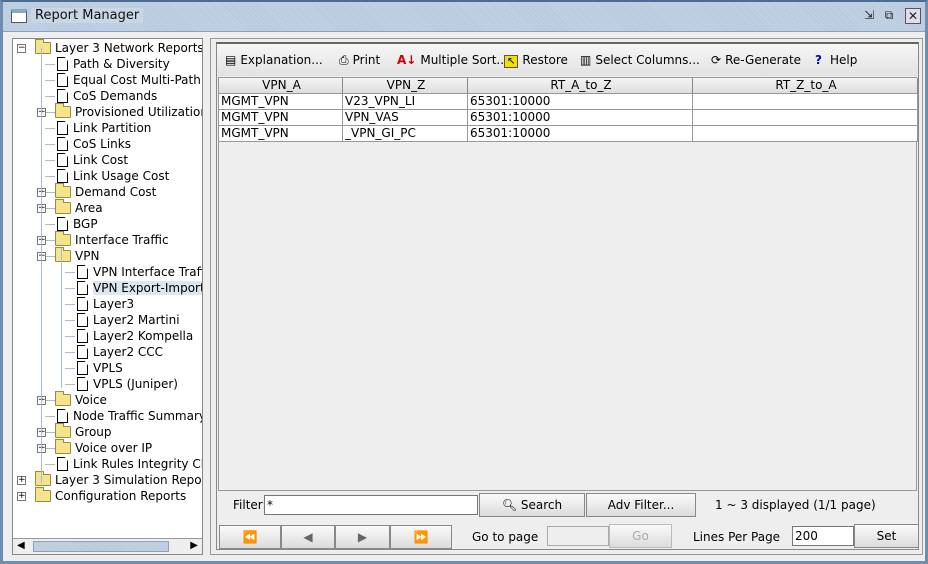 The width and height of the screenshot is (928, 564). I want to click on tree-horizontal-scrollbar: ◀ ▶, so click(107, 546).